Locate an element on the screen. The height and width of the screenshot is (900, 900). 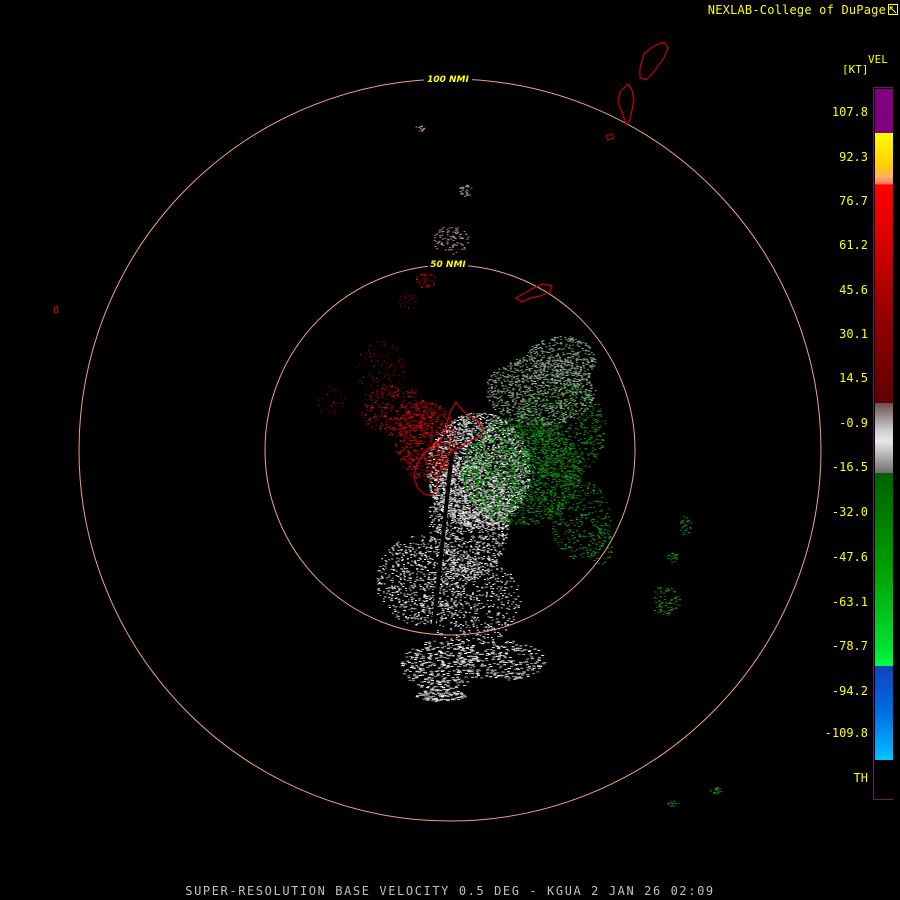
legend-tick-label: TH is located at coordinates (860, 778).